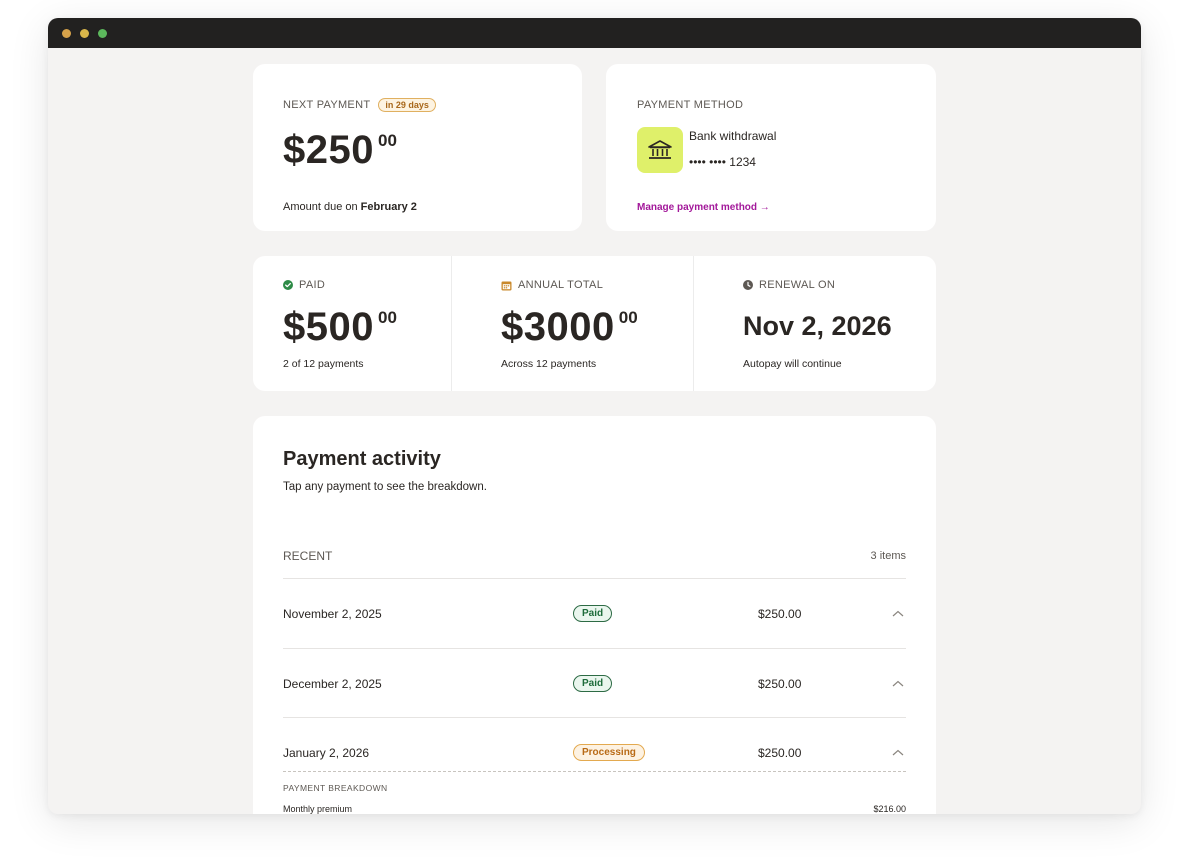 This screenshot has height=864, width=1190. Describe the element at coordinates (733, 136) in the screenshot. I see `bank-name: Bank withdrawal` at that location.